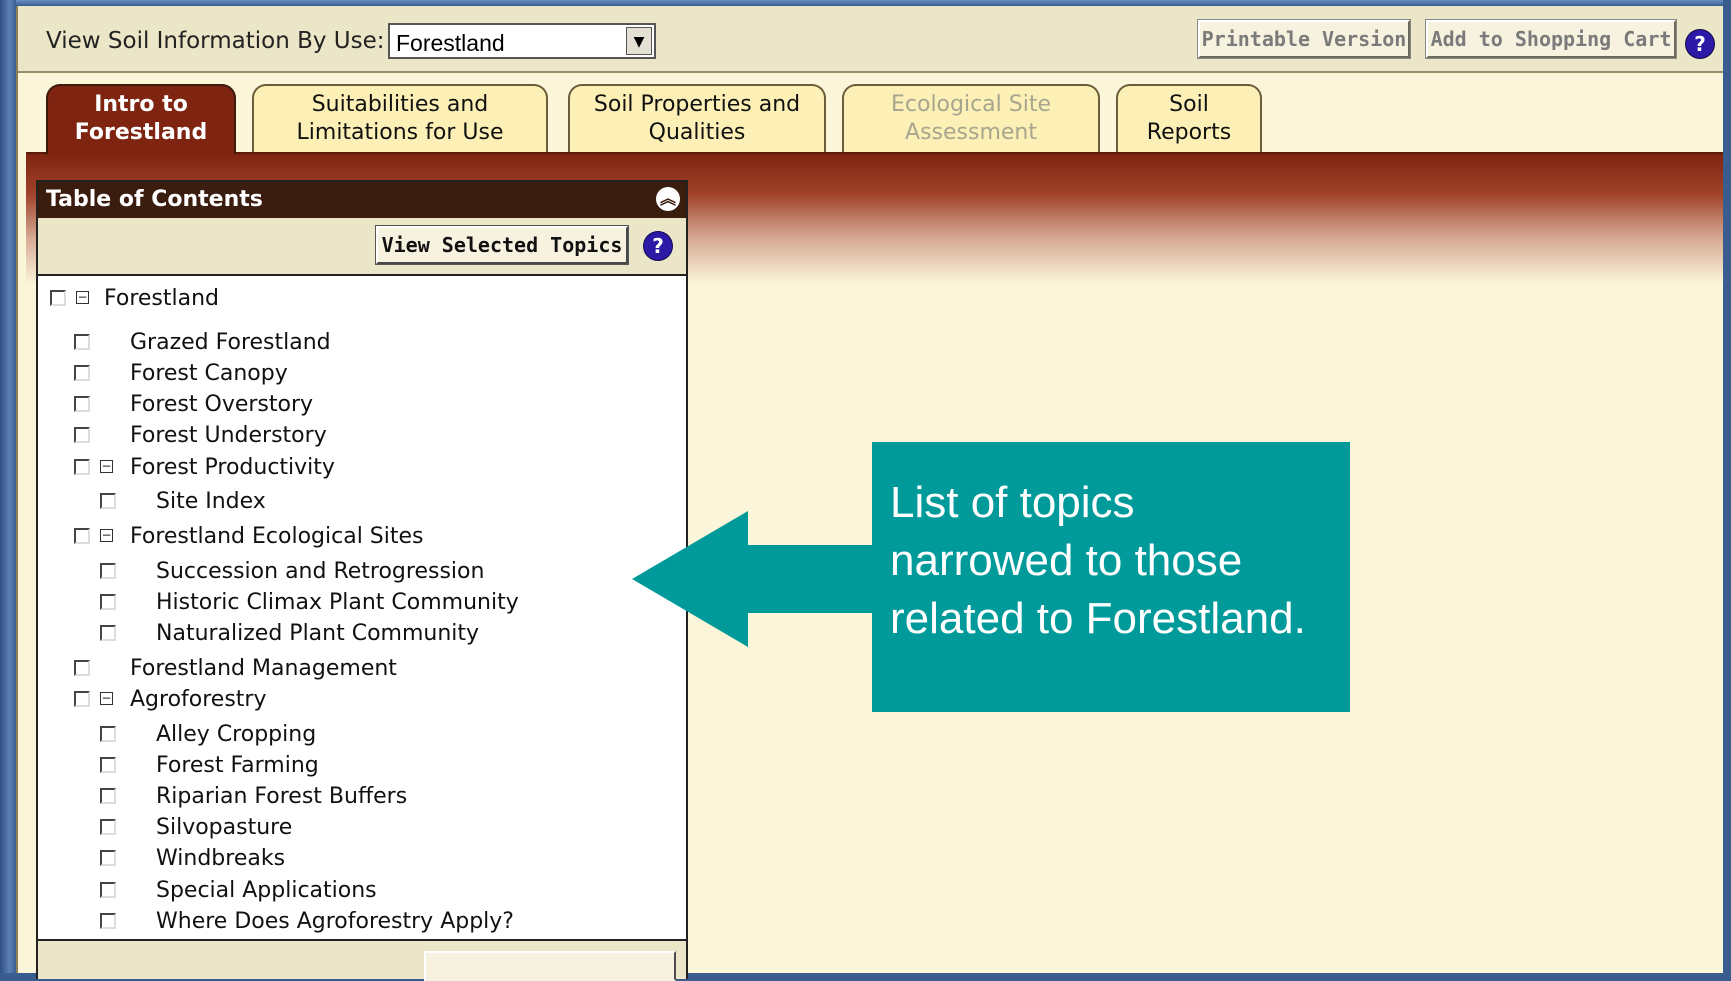 This screenshot has height=981, width=1731. Describe the element at coordinates (450, 43) in the screenshot. I see `use-select-value: Forestland` at that location.